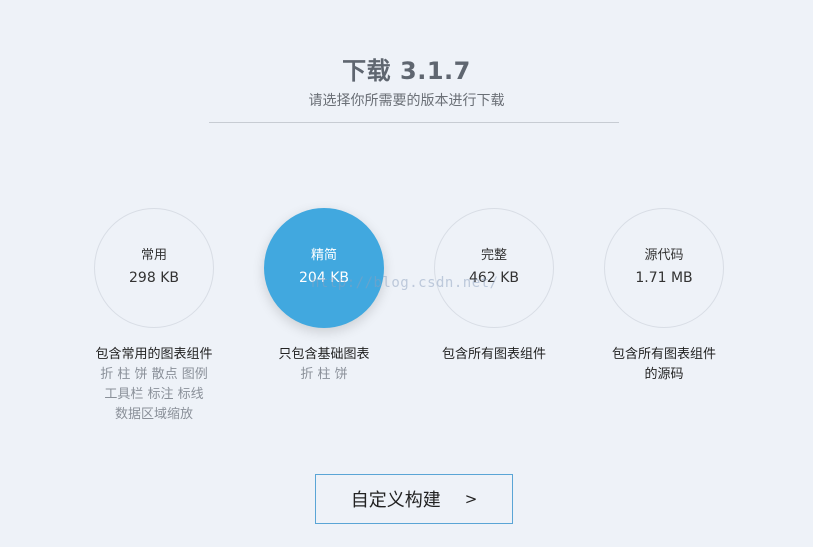  I want to click on package-size: 204 KB, so click(324, 278).